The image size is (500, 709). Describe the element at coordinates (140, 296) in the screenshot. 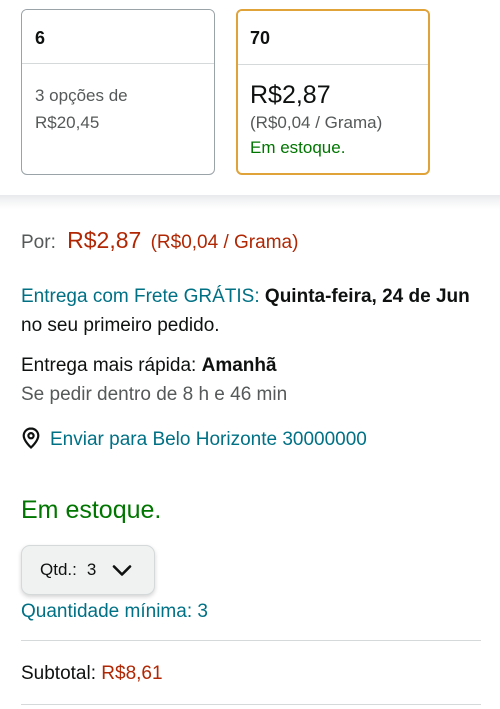

I see `free-delivery-label: Entrega com Frete GRÁTIS:` at that location.